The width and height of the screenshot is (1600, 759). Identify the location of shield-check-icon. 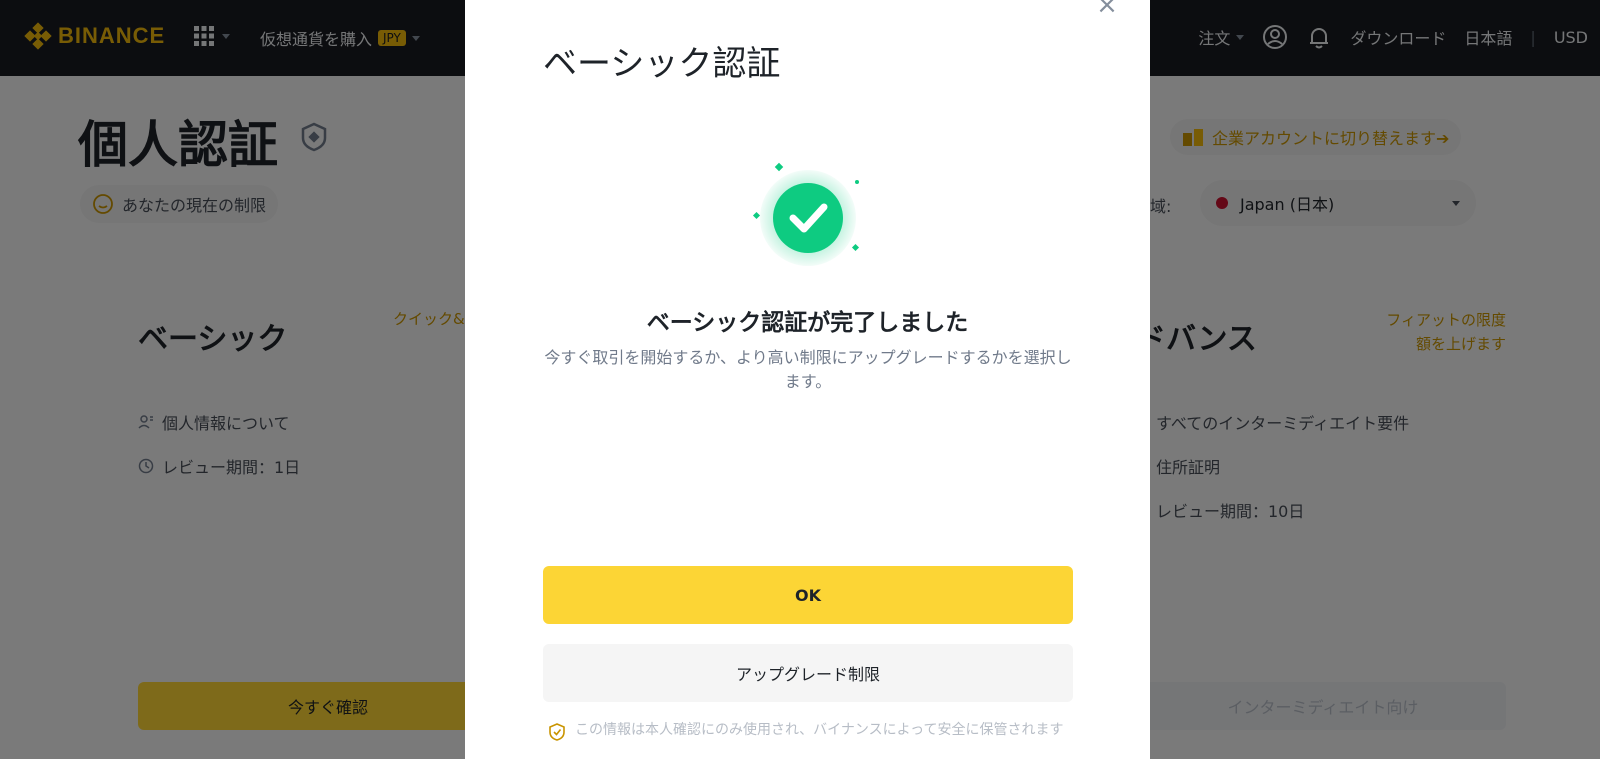
(557, 732).